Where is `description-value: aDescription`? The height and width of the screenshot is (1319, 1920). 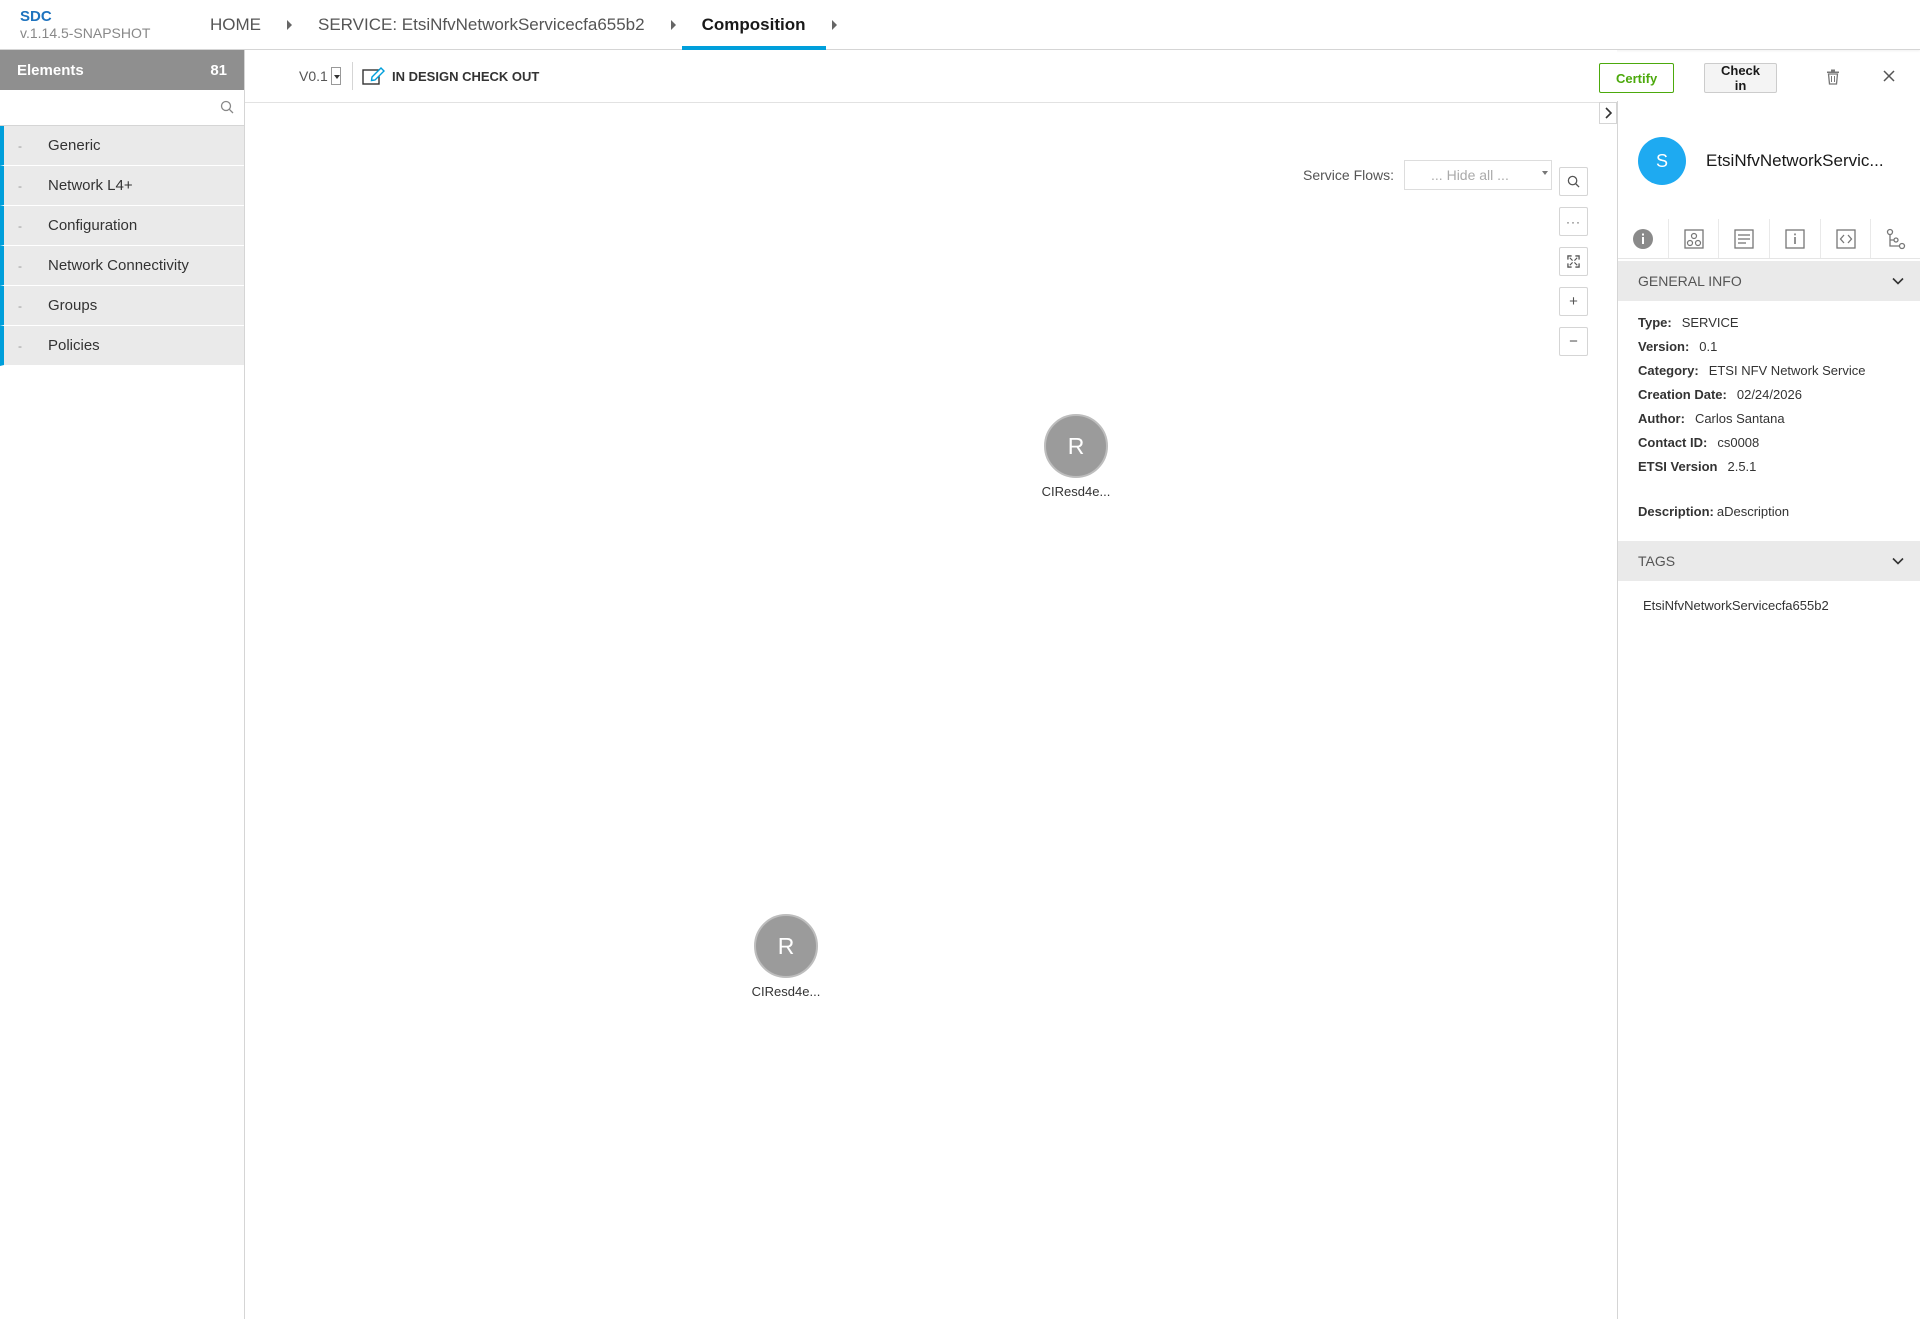
description-value: aDescription is located at coordinates (1753, 511).